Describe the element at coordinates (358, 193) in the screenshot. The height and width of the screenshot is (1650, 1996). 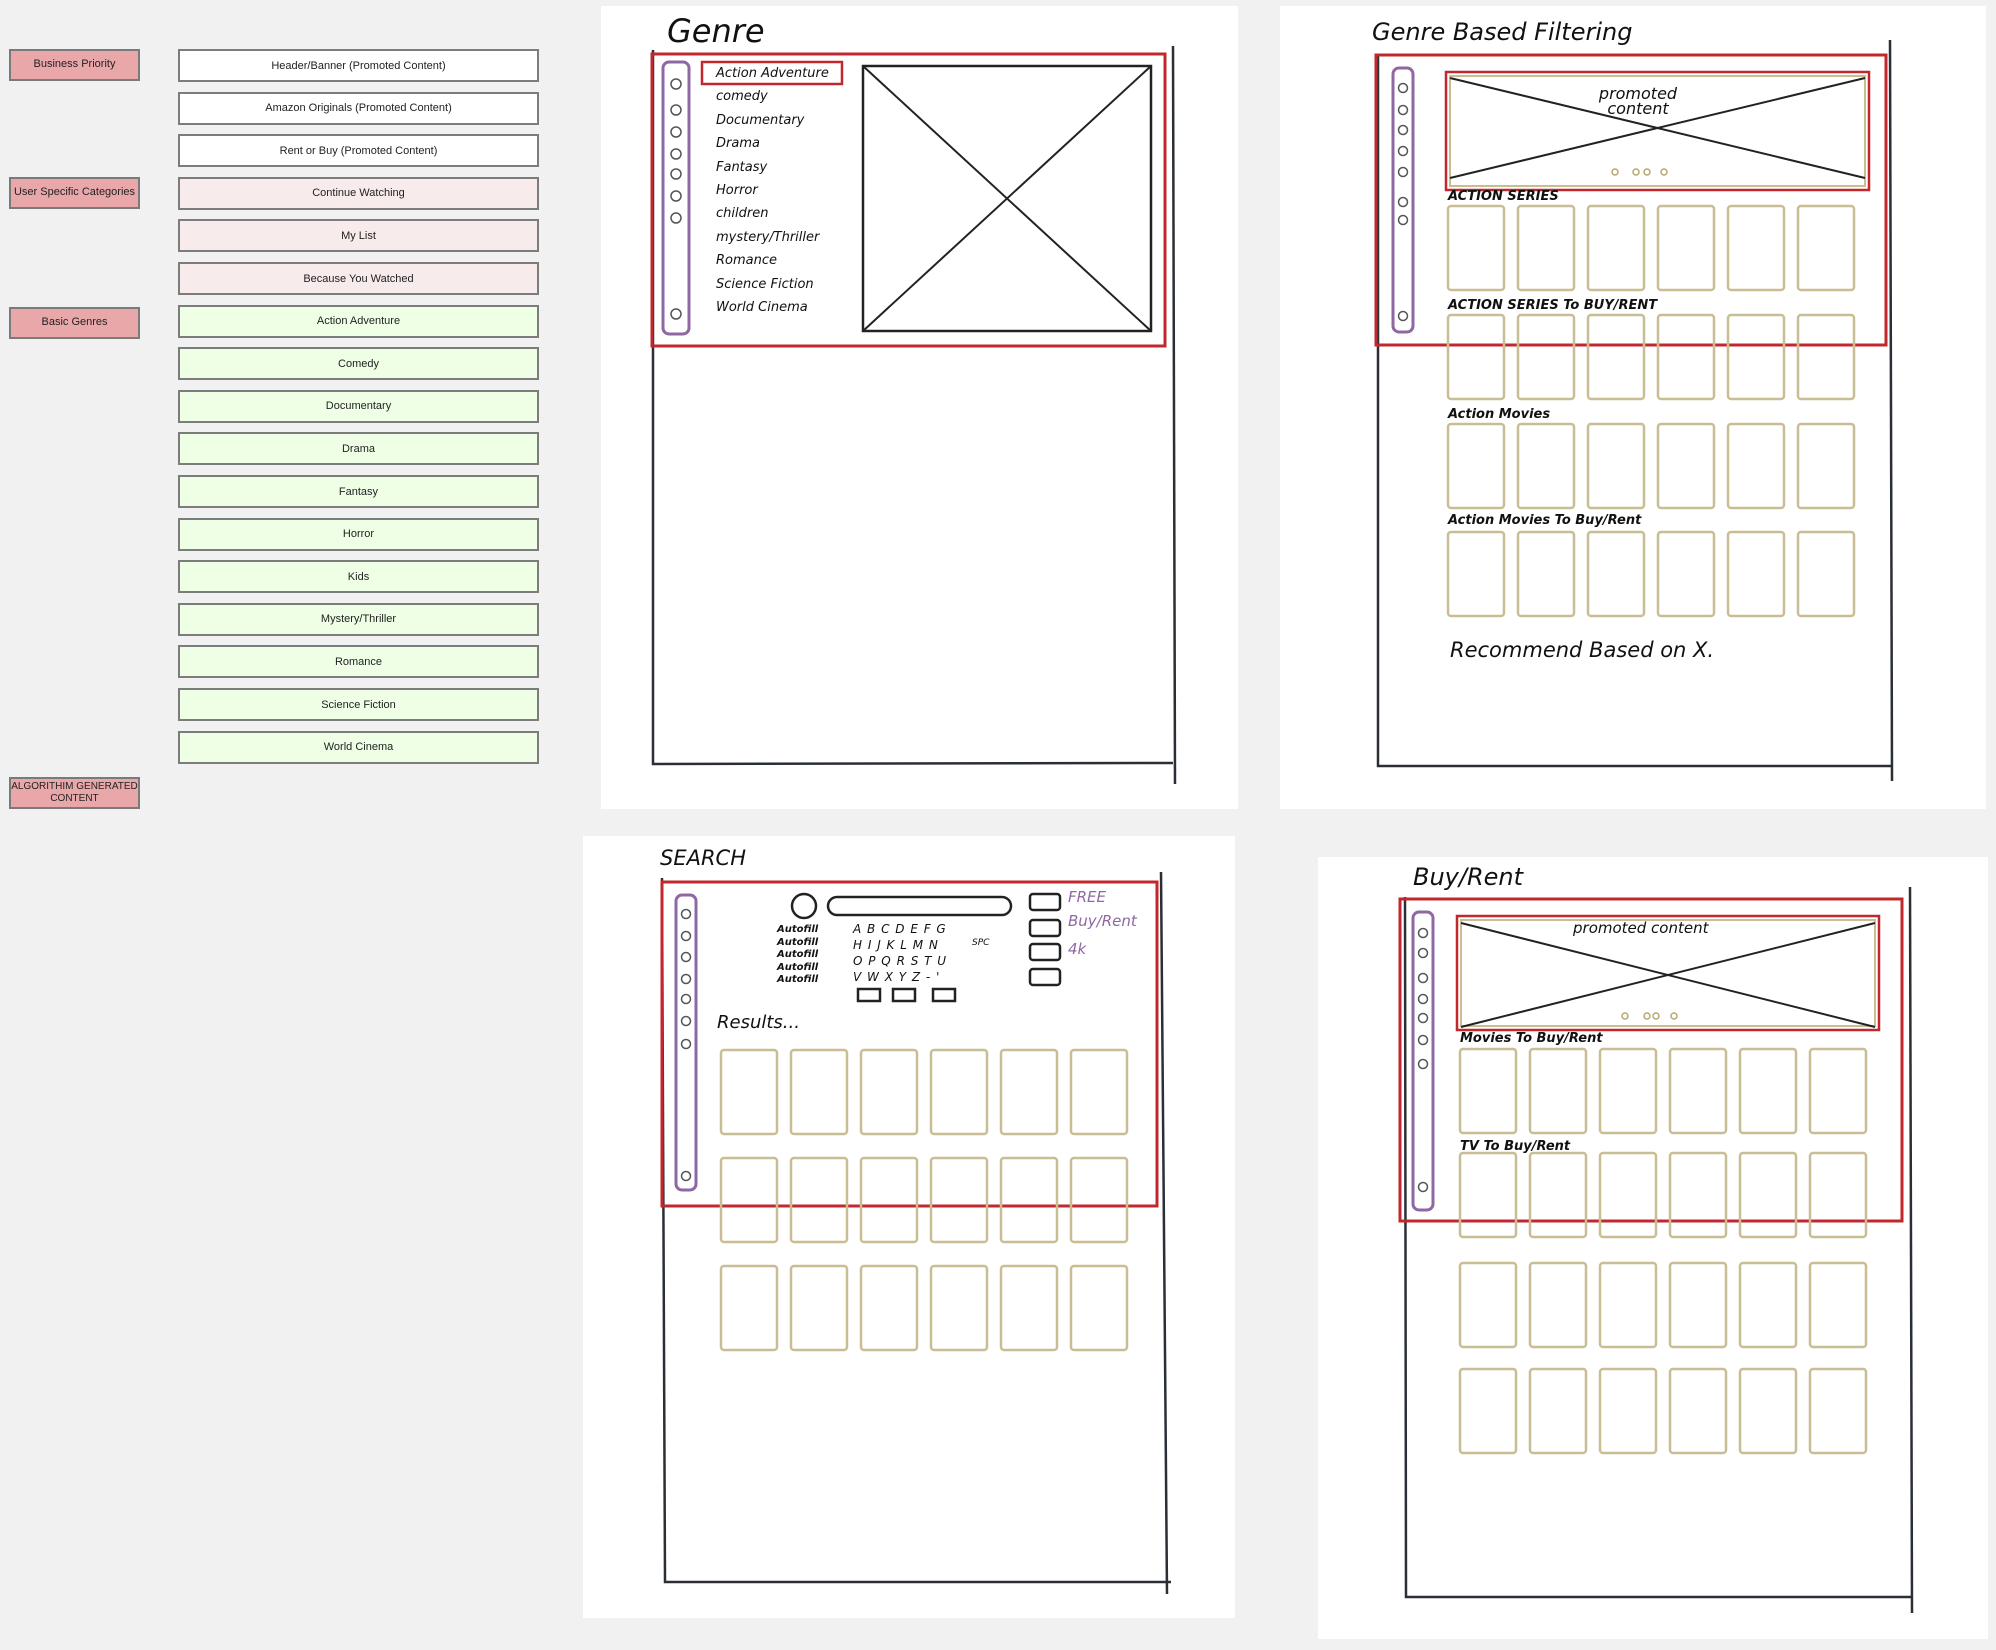
I see `legend-item-continue-watching: Continue Watching` at that location.